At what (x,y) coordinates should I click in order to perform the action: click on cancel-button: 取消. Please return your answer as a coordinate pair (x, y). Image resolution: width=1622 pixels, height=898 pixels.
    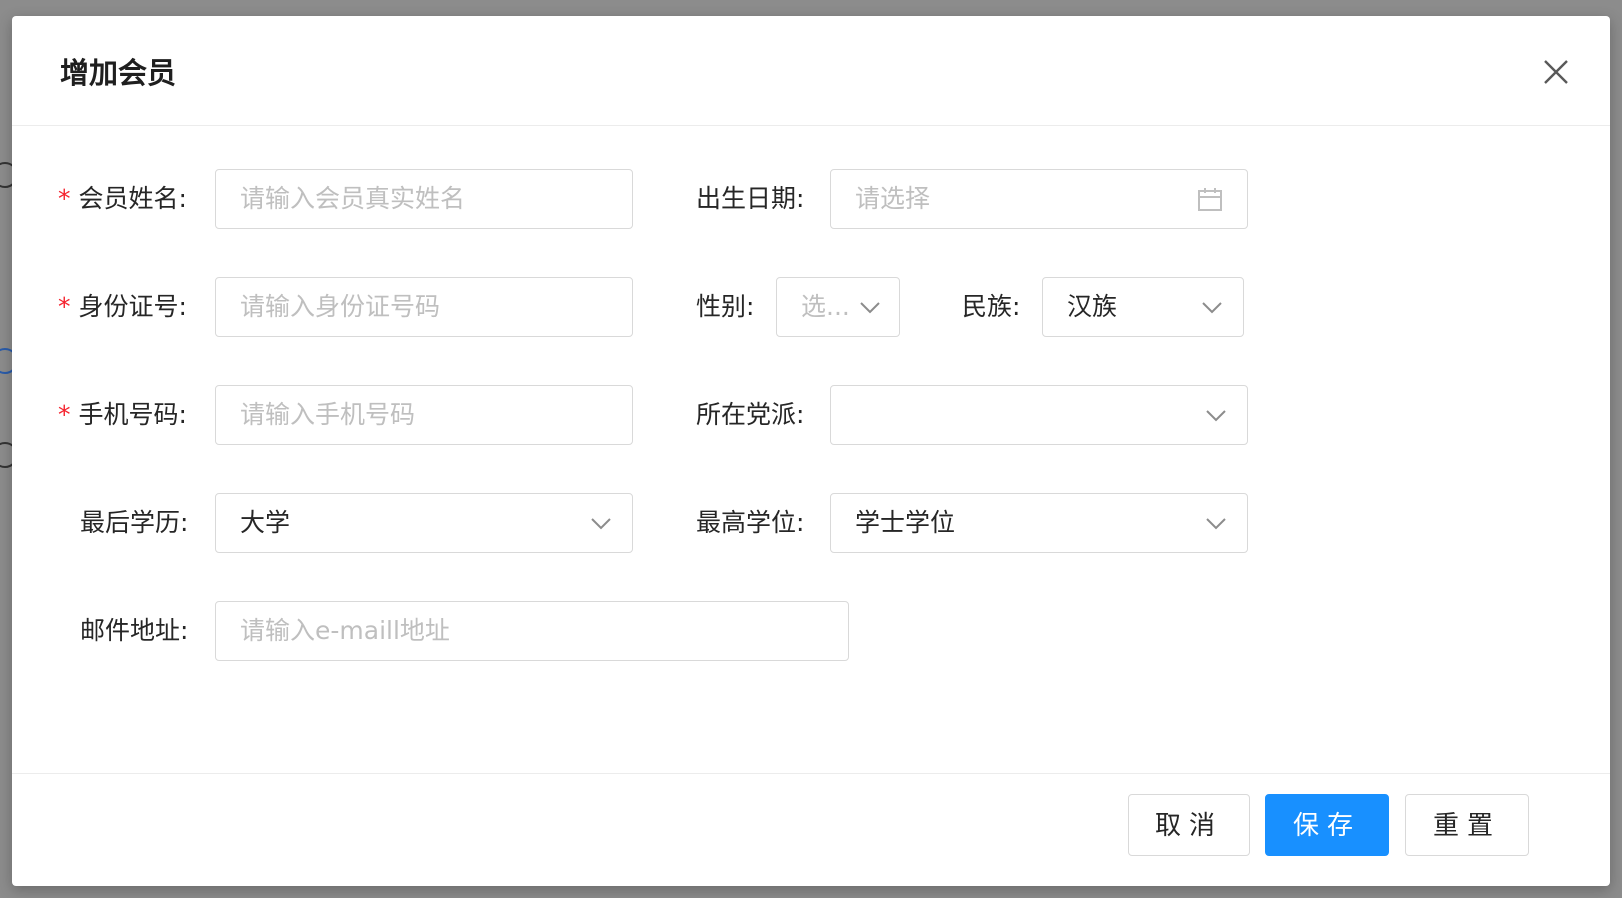
    Looking at the image, I should click on (1189, 825).